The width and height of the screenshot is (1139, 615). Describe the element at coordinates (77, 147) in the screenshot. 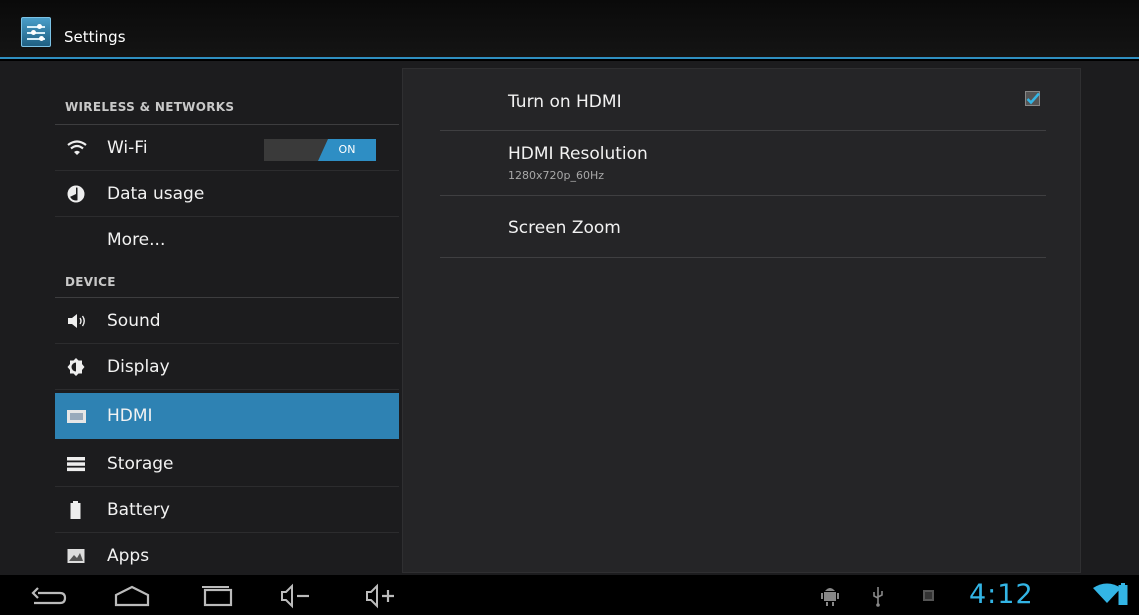

I see `wifi-icon` at that location.